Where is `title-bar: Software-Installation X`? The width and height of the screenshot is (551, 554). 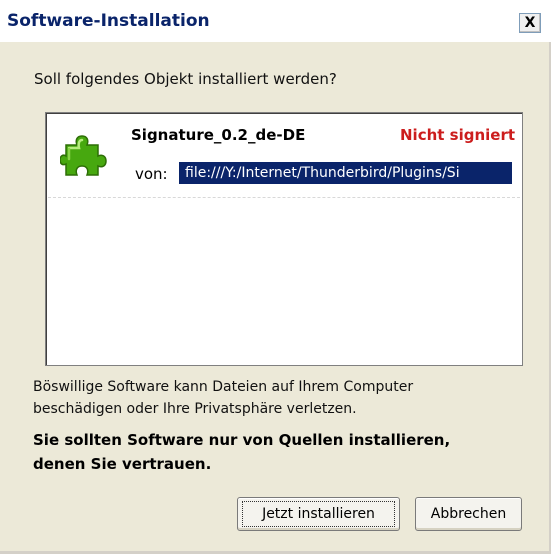 title-bar: Software-Installation X is located at coordinates (275, 21).